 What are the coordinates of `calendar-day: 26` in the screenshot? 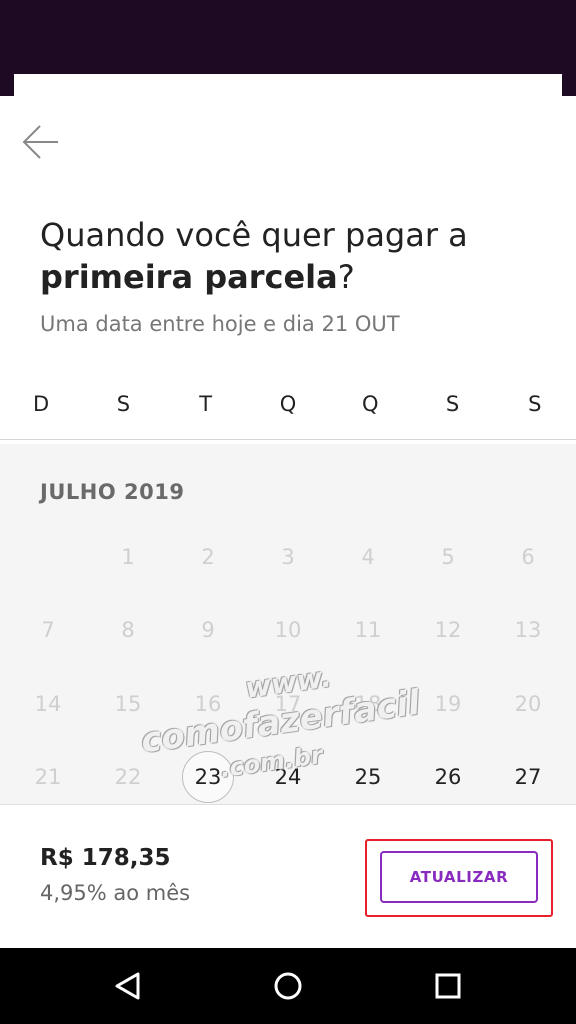 It's located at (448, 778).